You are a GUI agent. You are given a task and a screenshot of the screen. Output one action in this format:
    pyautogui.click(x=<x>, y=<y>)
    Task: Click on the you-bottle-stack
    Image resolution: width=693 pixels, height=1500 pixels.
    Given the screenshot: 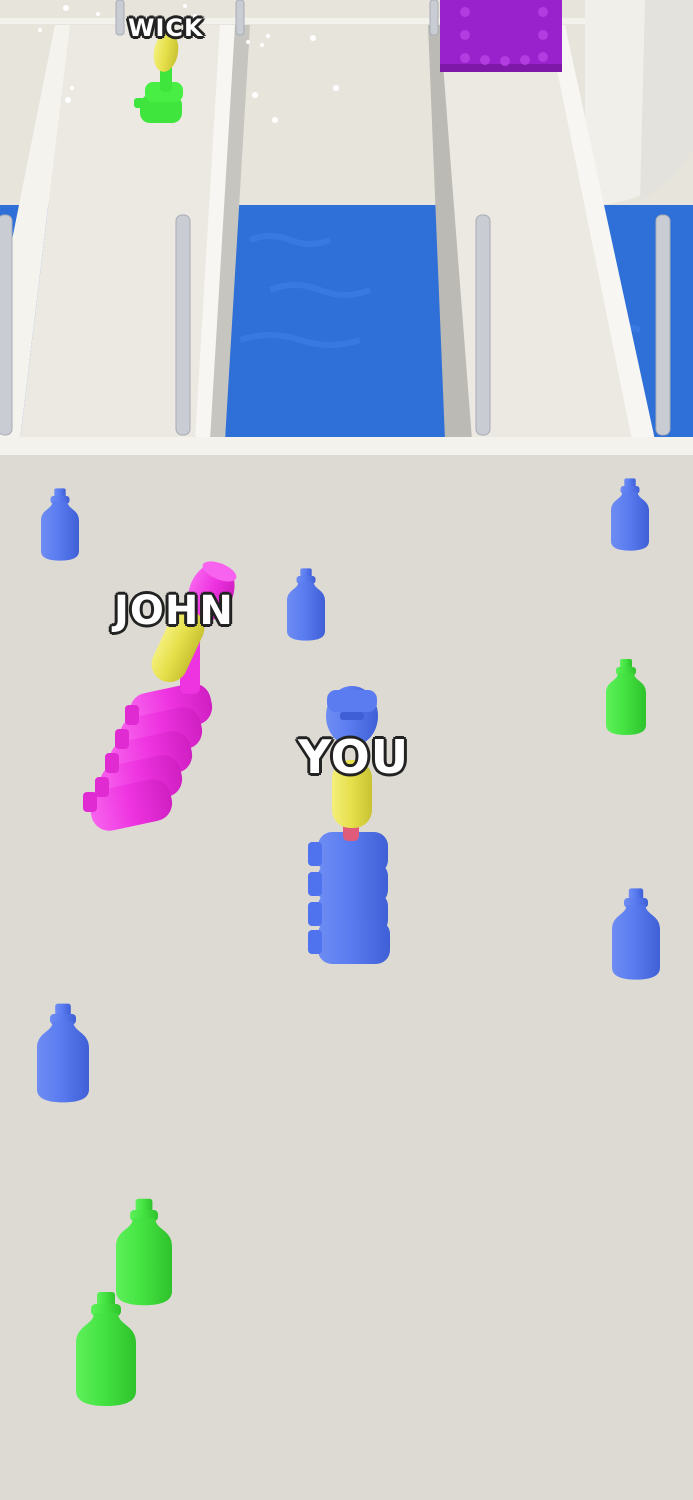 What is the action you would take?
    pyautogui.click(x=349, y=898)
    